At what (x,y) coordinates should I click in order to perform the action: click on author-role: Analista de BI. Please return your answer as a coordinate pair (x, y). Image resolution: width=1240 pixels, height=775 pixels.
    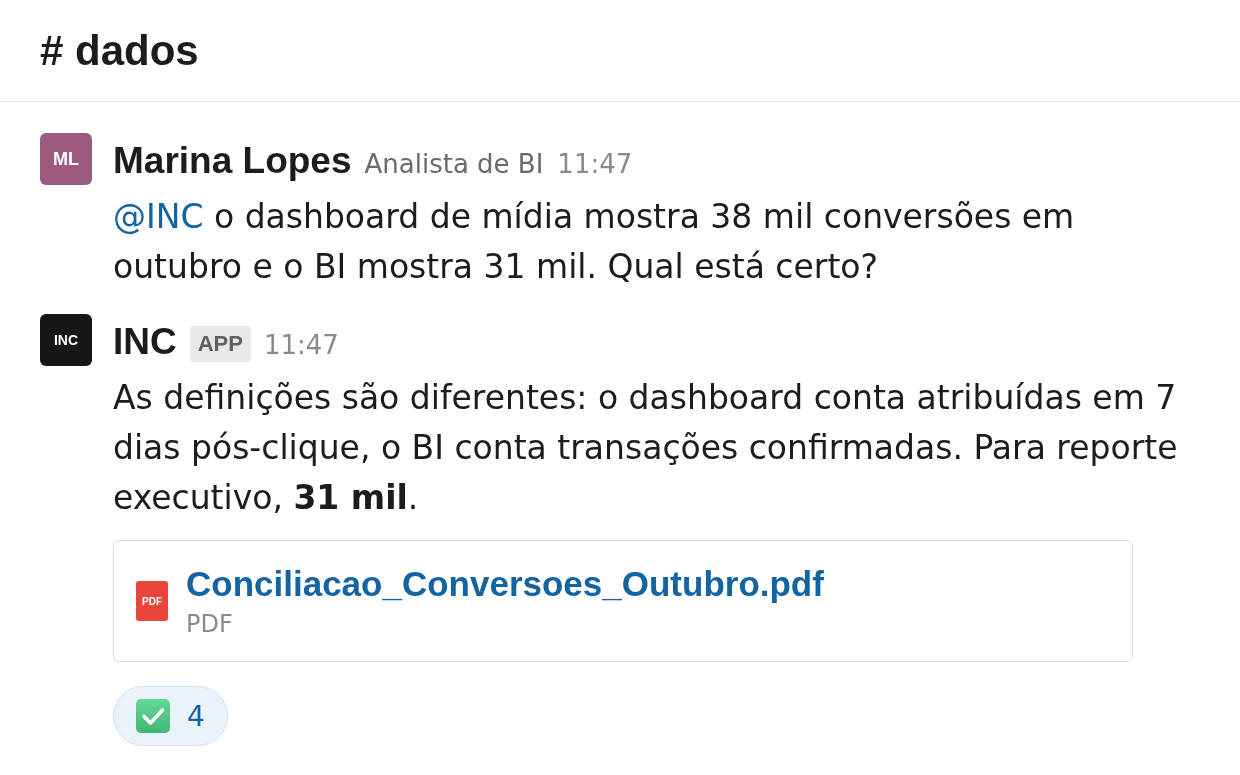
    Looking at the image, I should click on (454, 164).